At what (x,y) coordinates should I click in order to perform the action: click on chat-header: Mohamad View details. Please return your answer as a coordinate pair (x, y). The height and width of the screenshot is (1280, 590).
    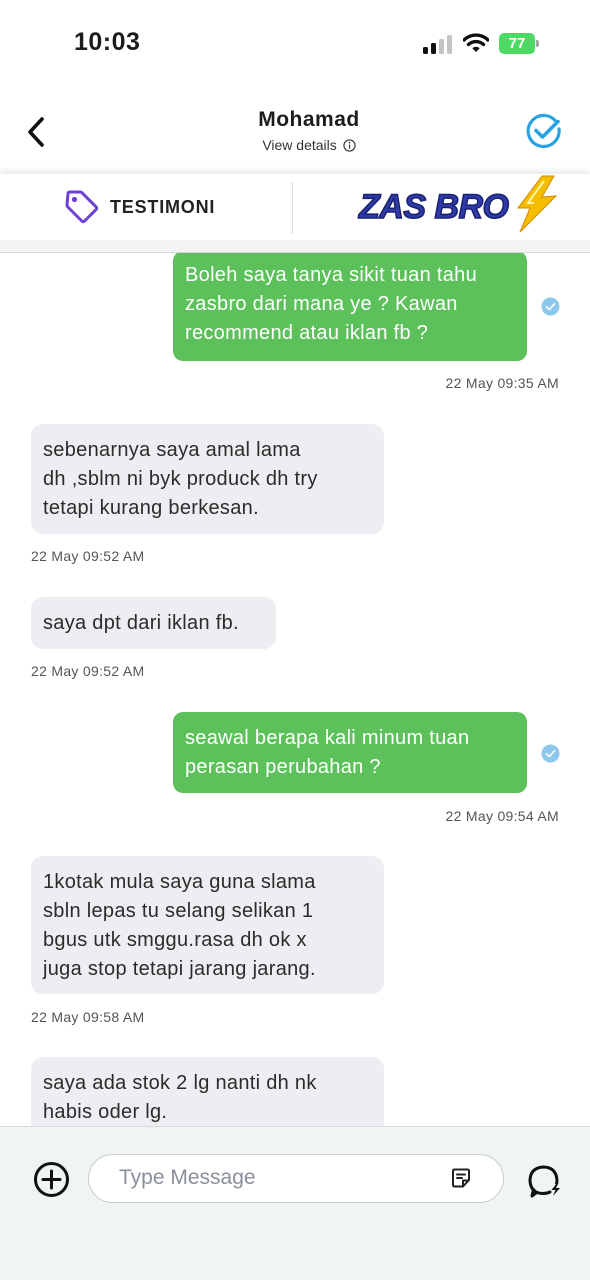
    Looking at the image, I should click on (295, 132).